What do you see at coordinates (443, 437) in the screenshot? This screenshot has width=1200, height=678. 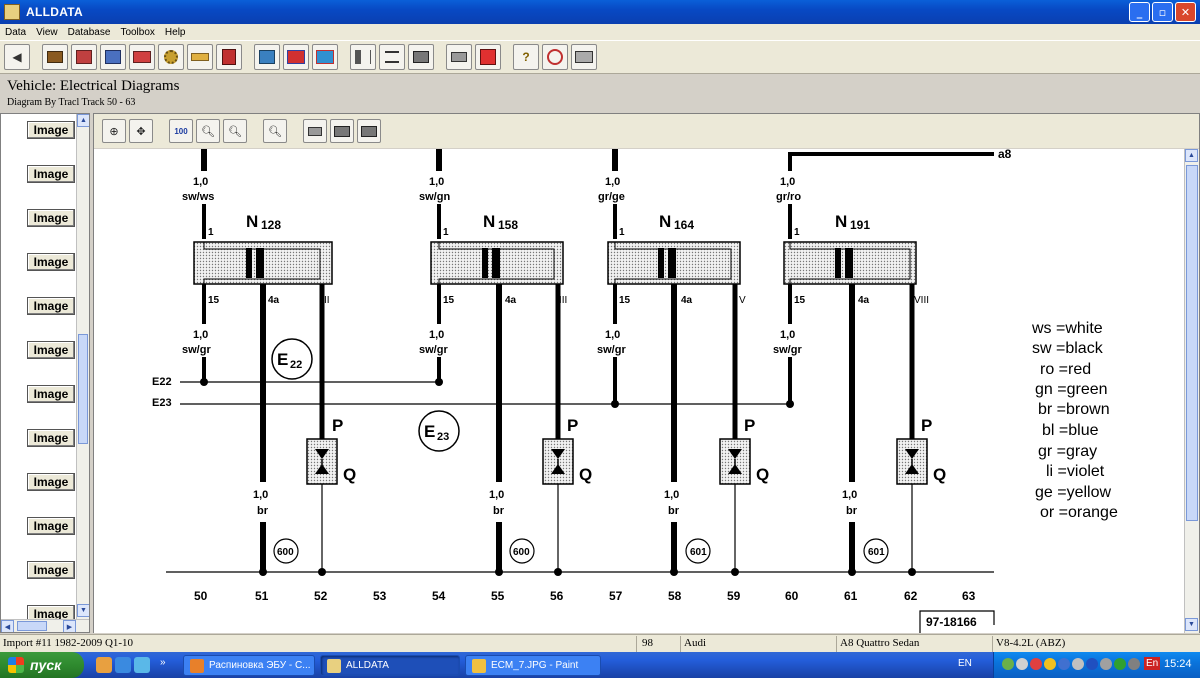 I see `node-sub: 23` at bounding box center [443, 437].